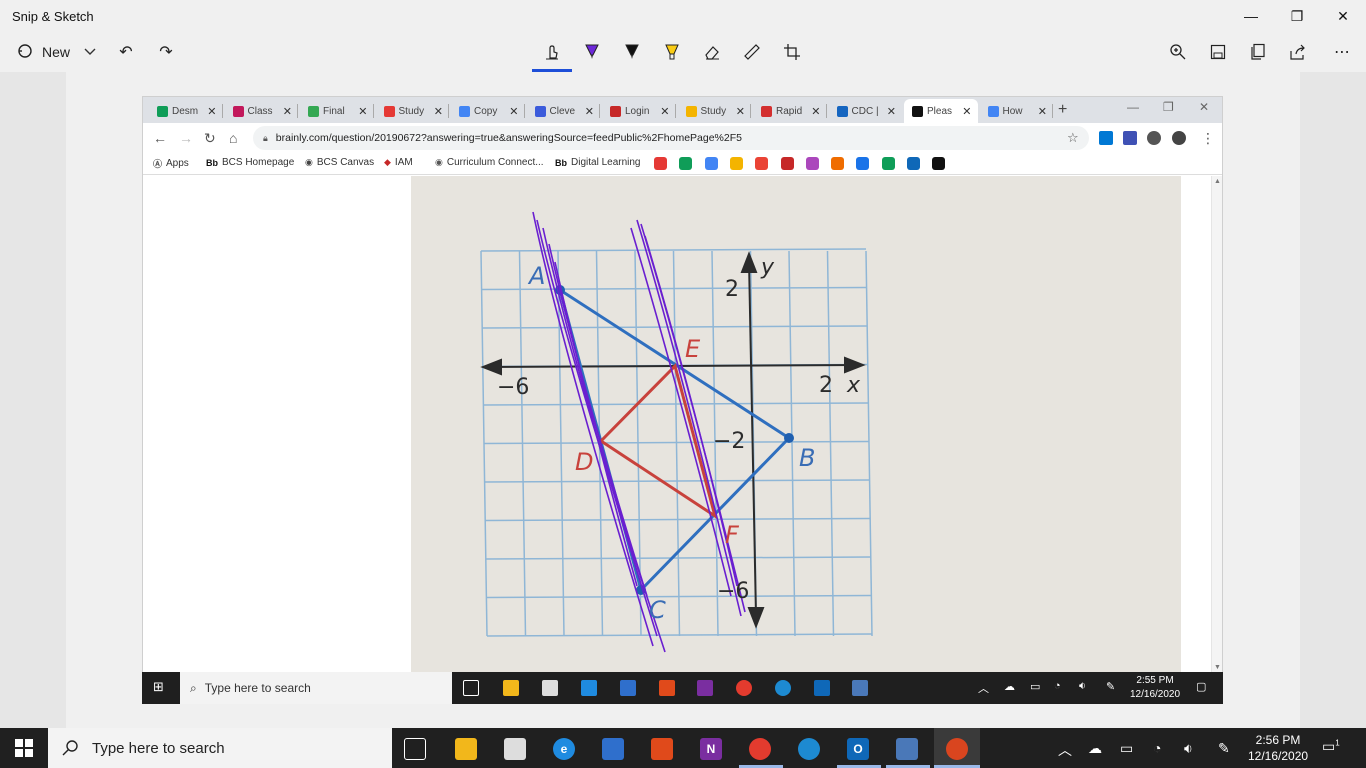 Image resolution: width=1366 pixels, height=768 pixels. What do you see at coordinates (790, 111) in the screenshot?
I see `browser-tab: Rapid ✕` at bounding box center [790, 111].